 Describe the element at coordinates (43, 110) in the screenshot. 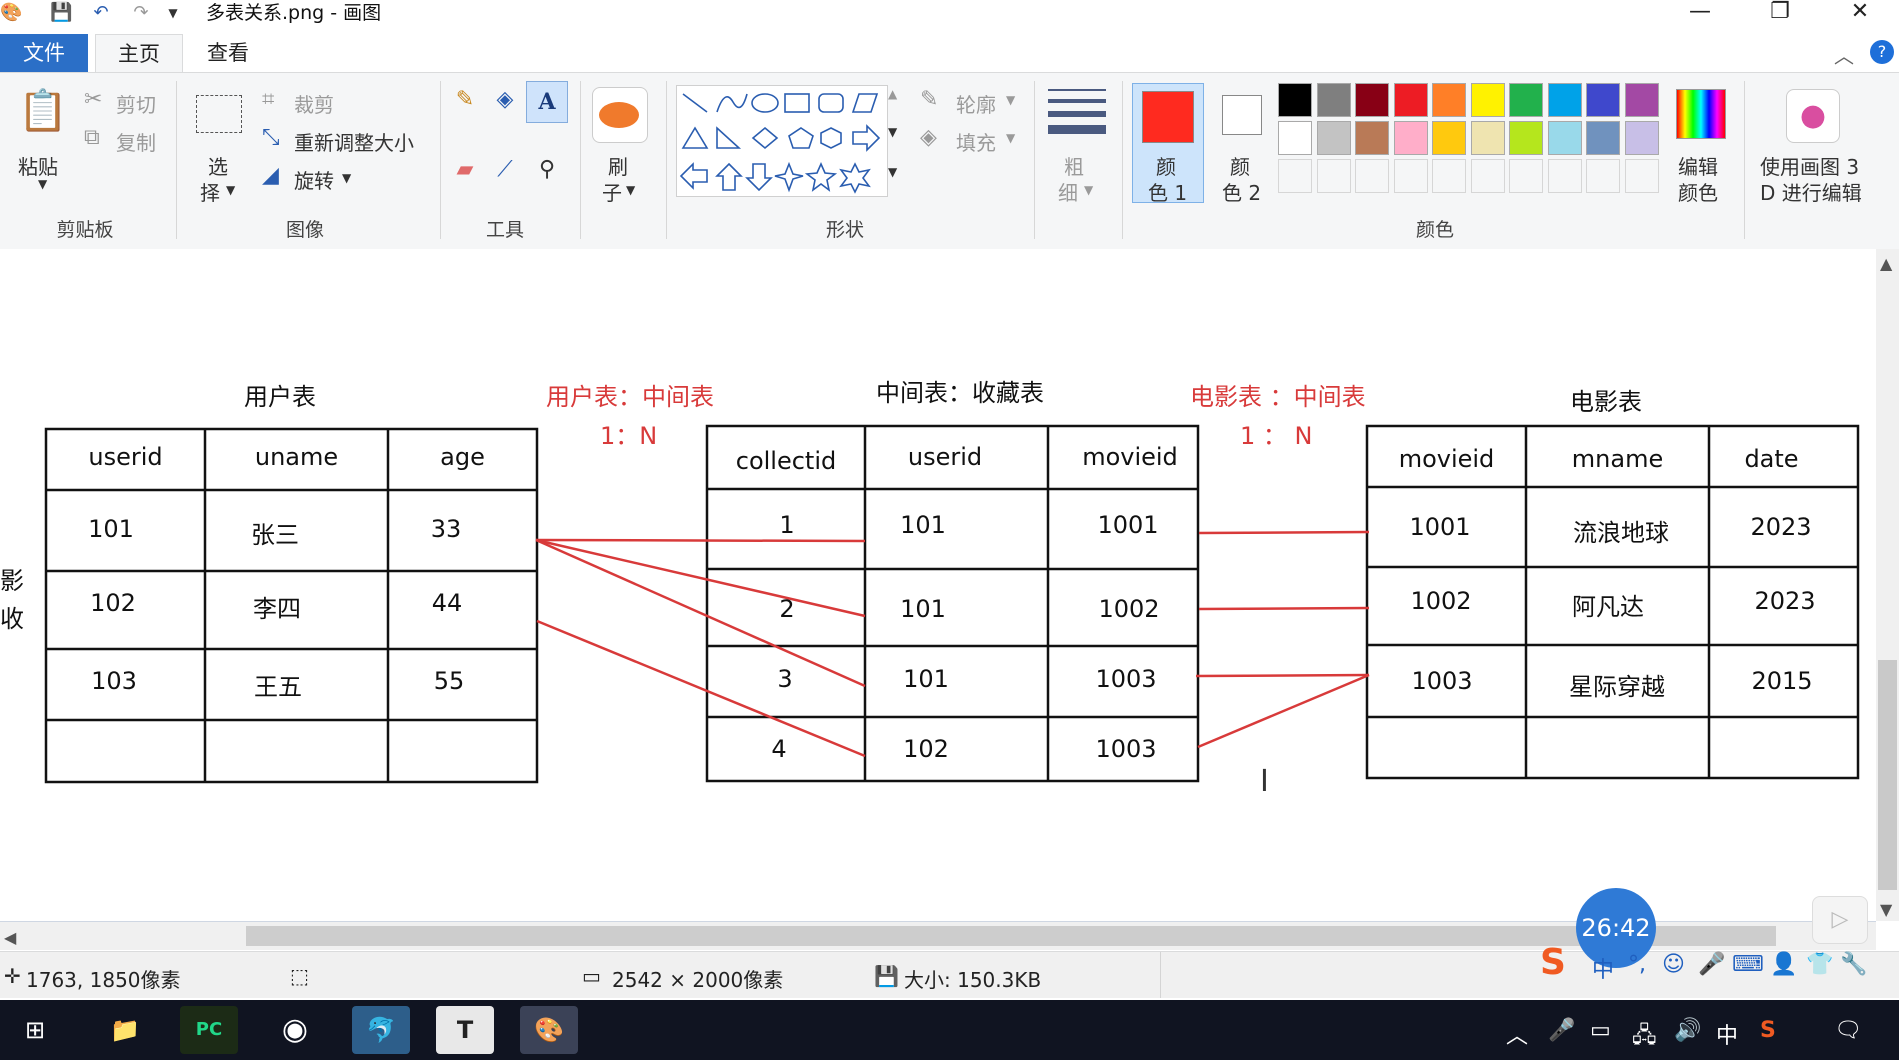

I see `paste-icon: 📋` at that location.